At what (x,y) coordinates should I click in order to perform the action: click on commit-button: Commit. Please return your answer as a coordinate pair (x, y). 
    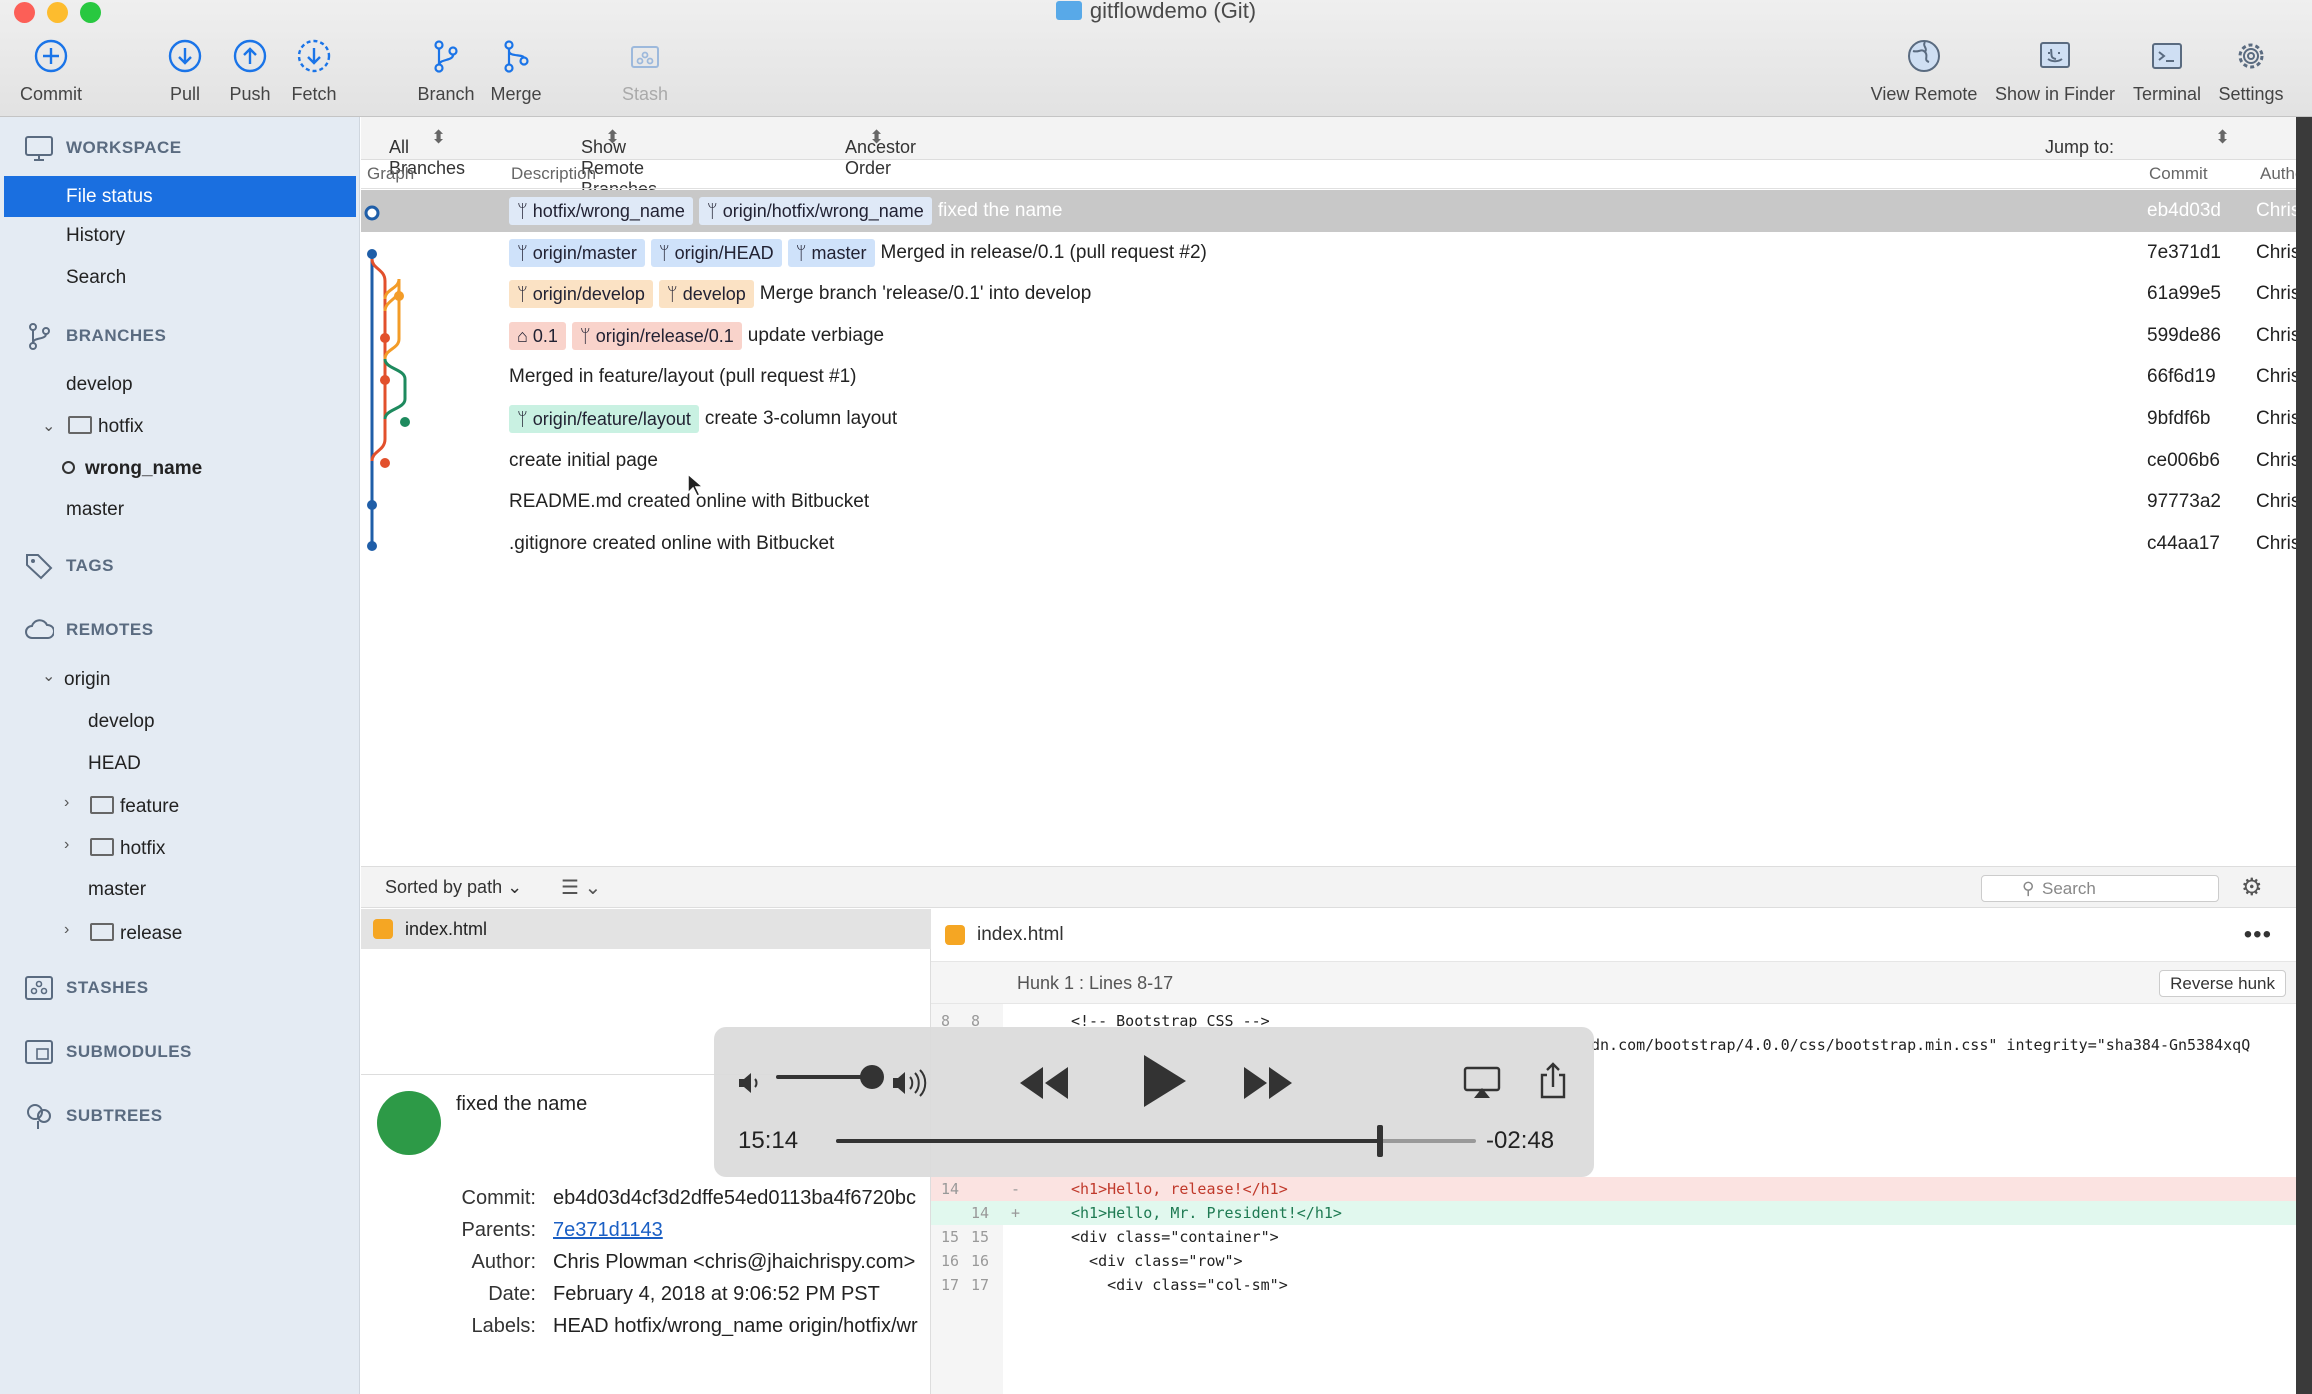
    Looking at the image, I should click on (51, 70).